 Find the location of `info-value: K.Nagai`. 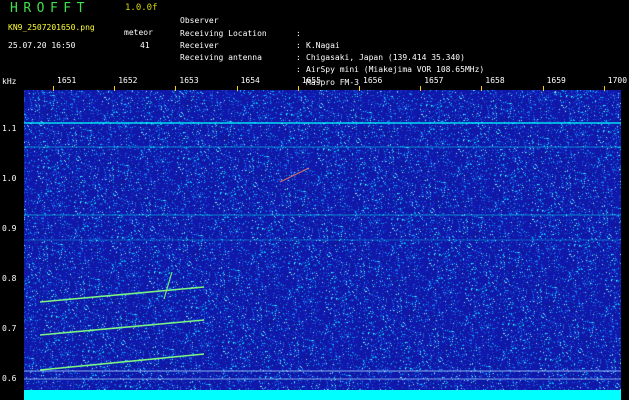

info-value: K.Nagai is located at coordinates (323, 45).